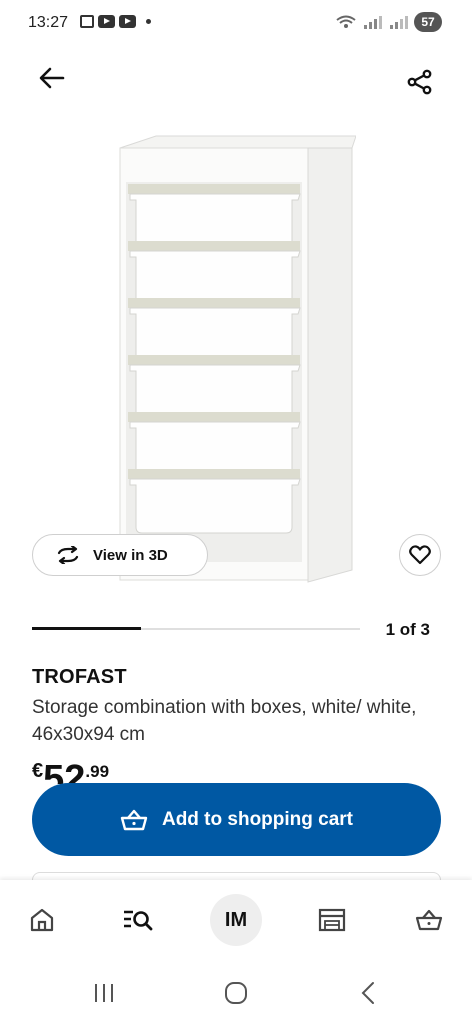  I want to click on add-to-cart-label: Add to shopping cart, so click(257, 819).